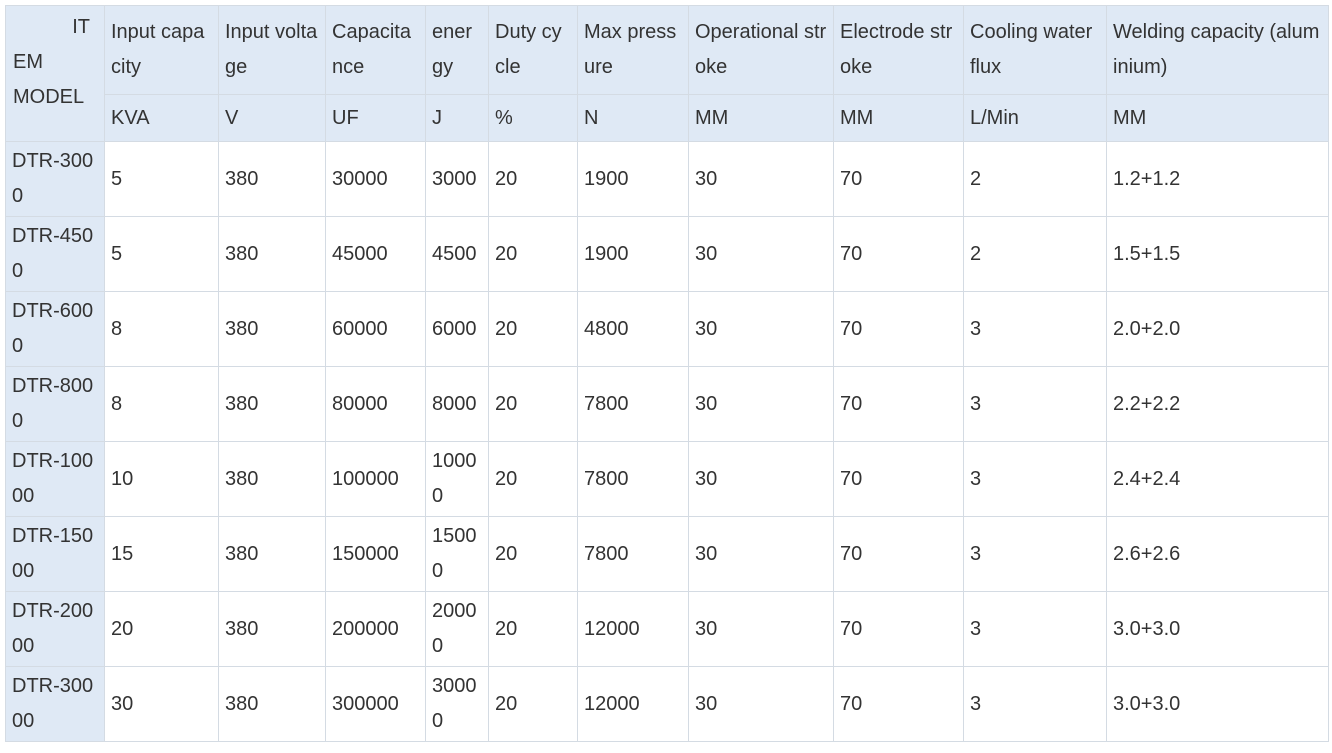  Describe the element at coordinates (1035, 118) in the screenshot. I see `unit-cell: L/Min` at that location.